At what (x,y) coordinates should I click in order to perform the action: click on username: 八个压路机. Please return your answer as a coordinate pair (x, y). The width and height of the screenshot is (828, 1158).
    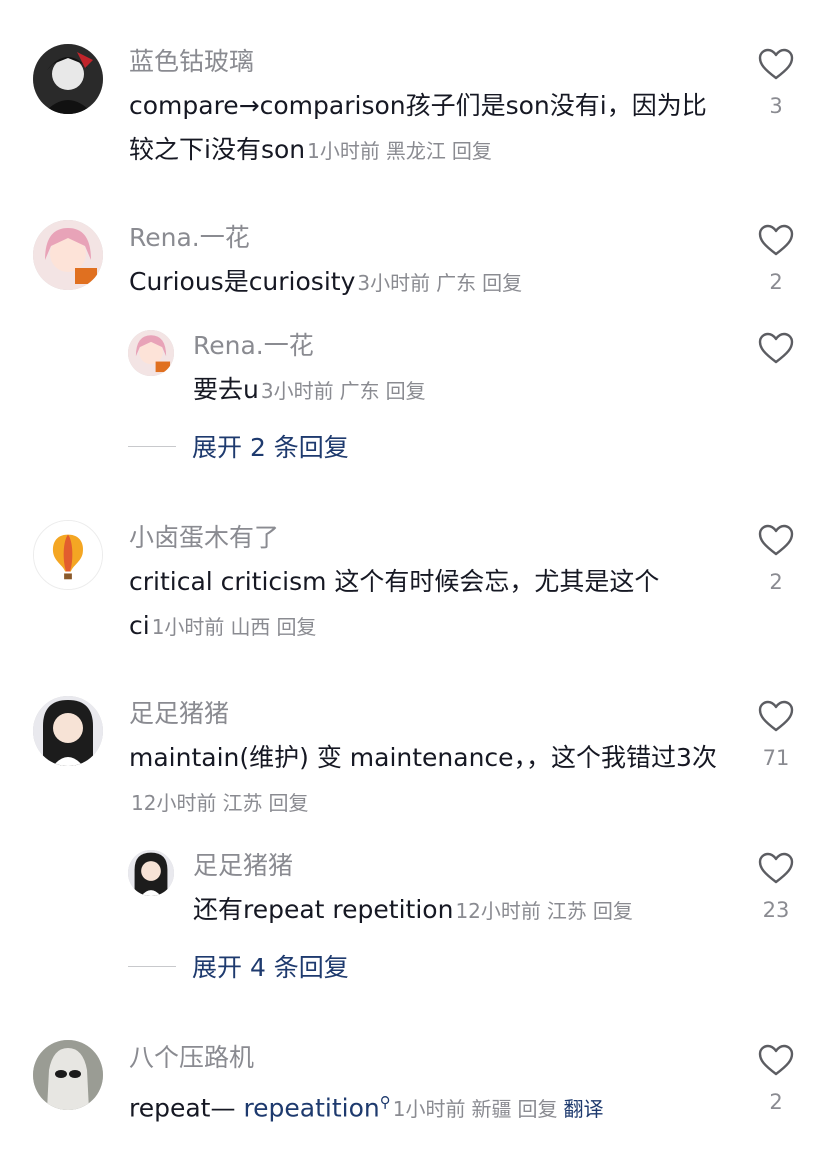
    Looking at the image, I should click on (191, 1058).